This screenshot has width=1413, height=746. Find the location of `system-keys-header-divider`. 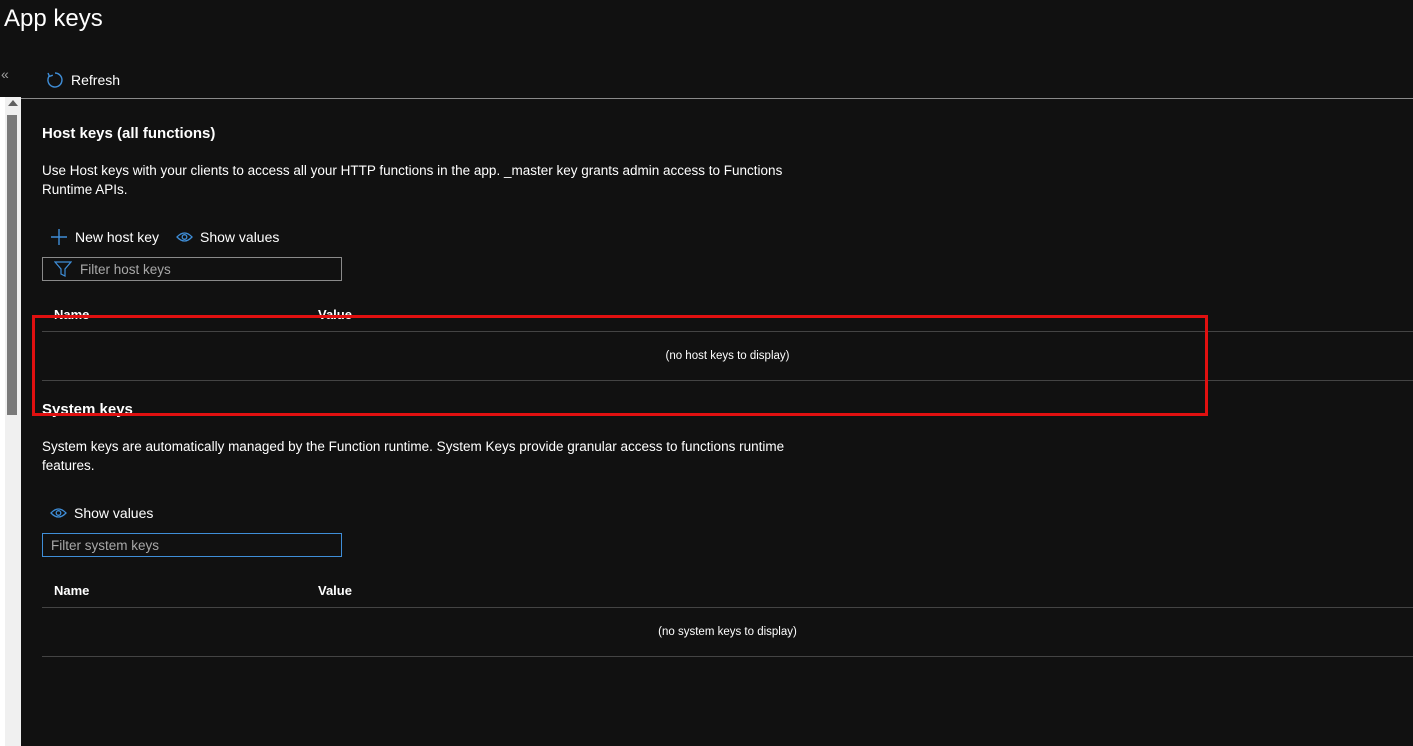

system-keys-header-divider is located at coordinates (727, 607).